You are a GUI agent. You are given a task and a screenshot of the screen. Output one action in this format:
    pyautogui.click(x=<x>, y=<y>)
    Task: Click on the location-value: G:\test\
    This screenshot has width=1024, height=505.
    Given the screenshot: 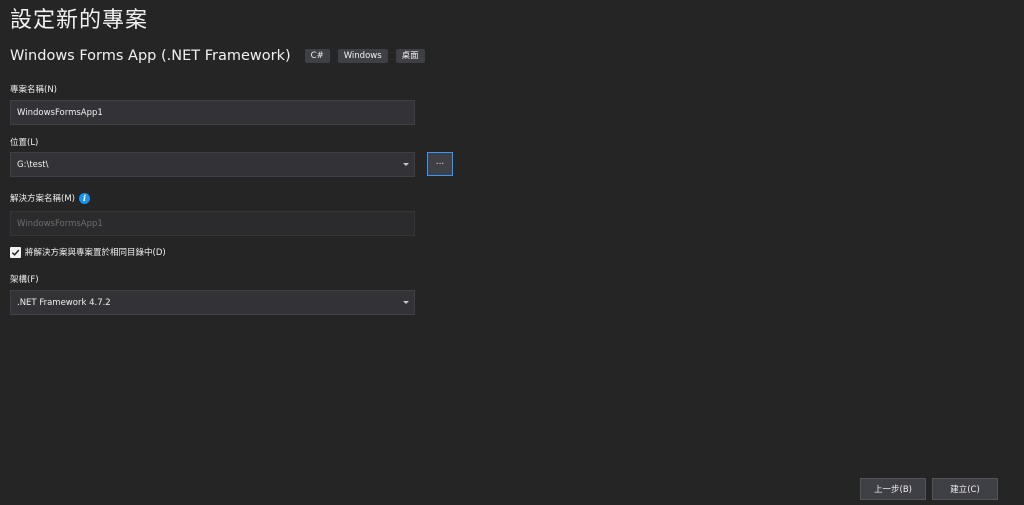 What is the action you would take?
    pyautogui.click(x=33, y=164)
    